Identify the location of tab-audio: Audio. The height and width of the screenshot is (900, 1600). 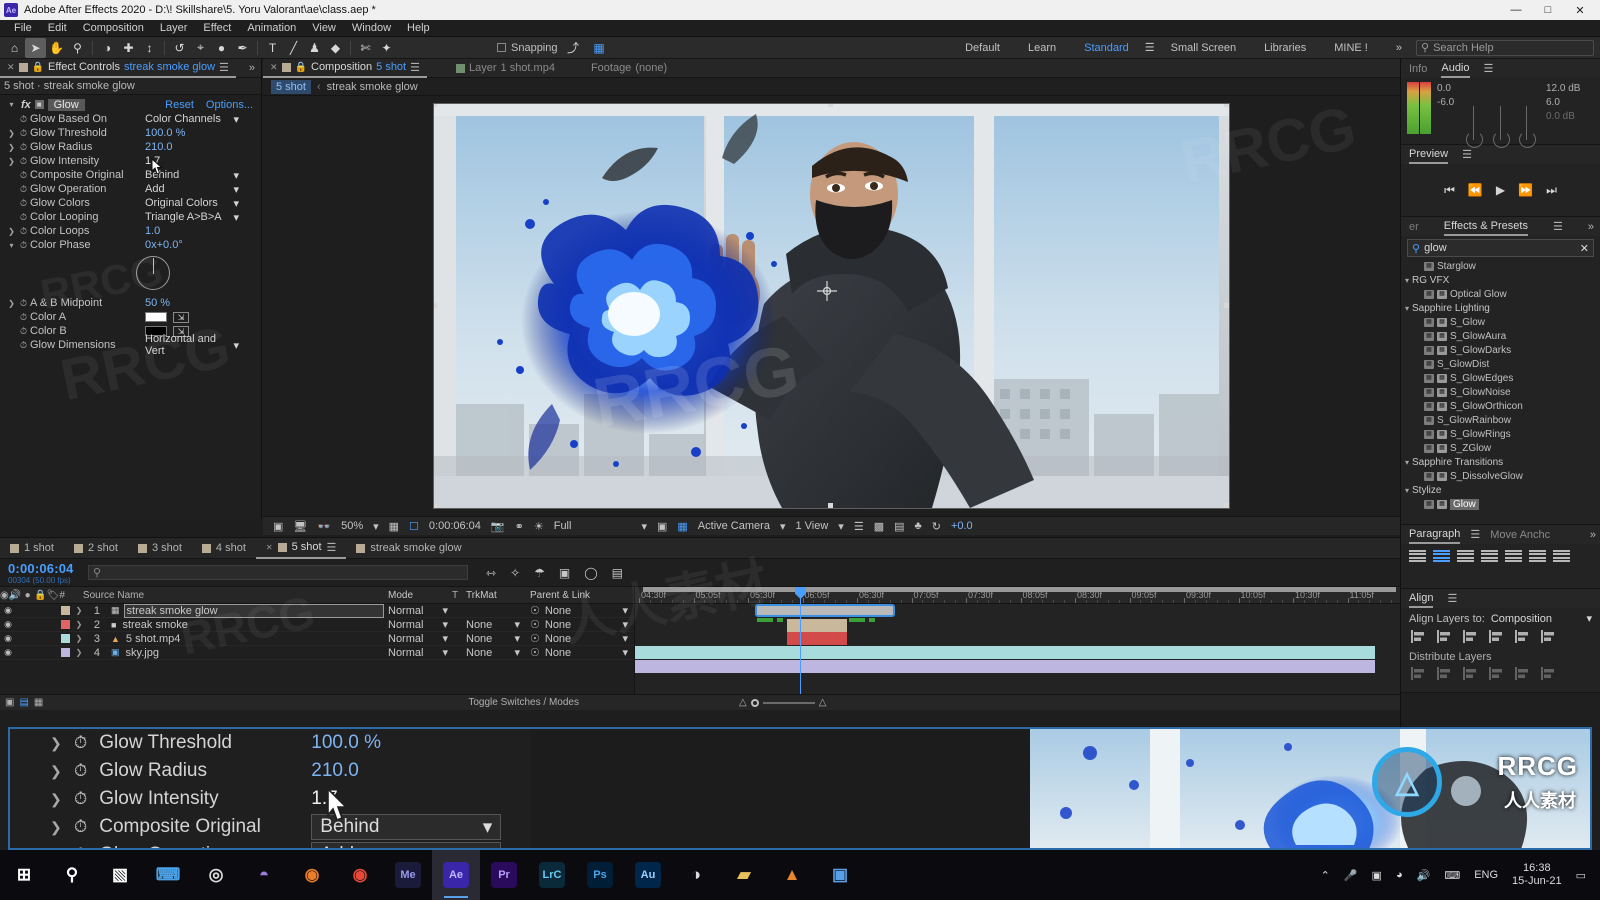
(1455, 68).